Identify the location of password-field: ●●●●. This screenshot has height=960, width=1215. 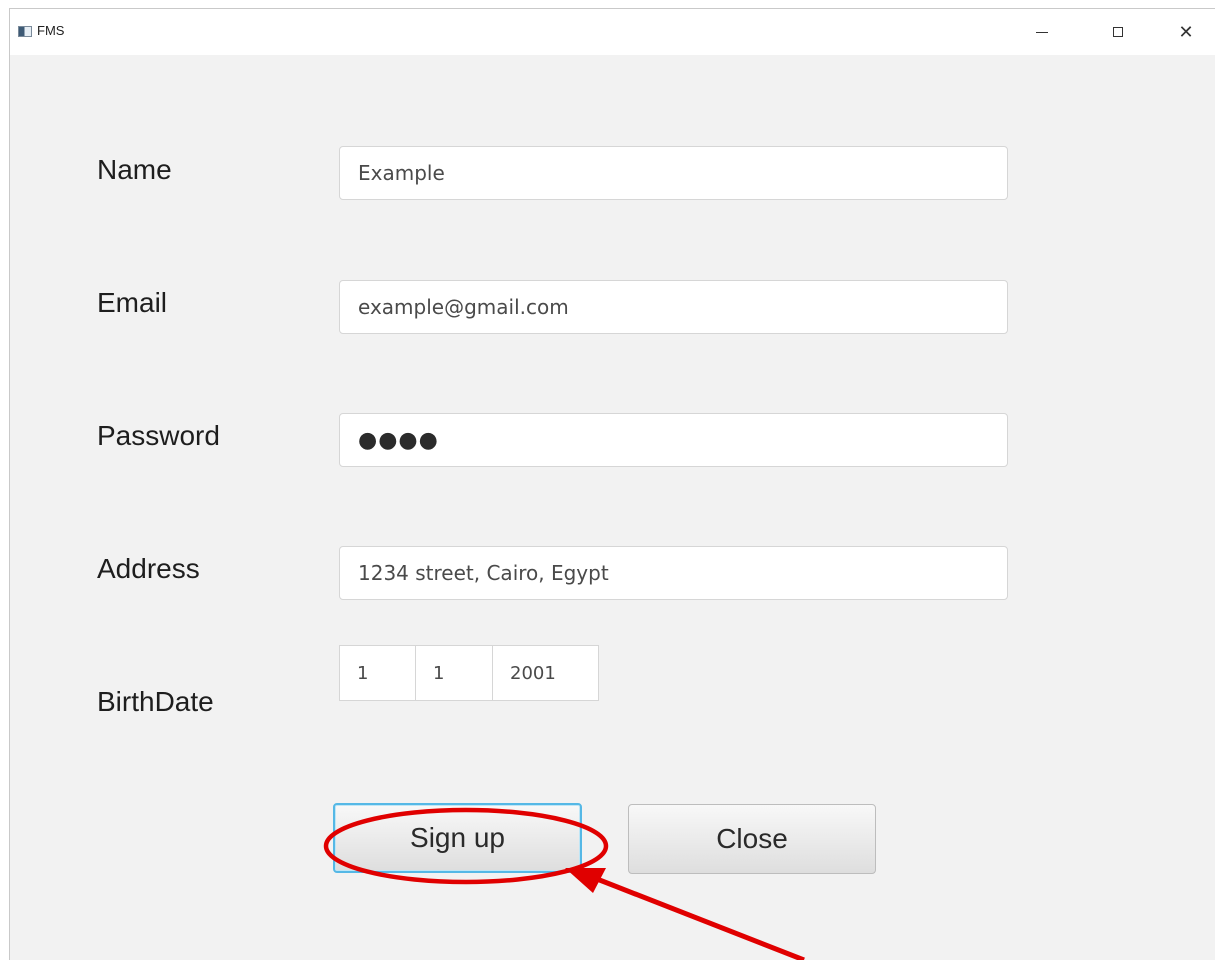
(673, 440).